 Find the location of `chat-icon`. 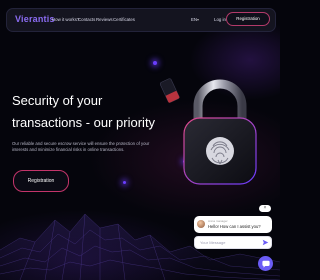

chat-icon is located at coordinates (265, 264).